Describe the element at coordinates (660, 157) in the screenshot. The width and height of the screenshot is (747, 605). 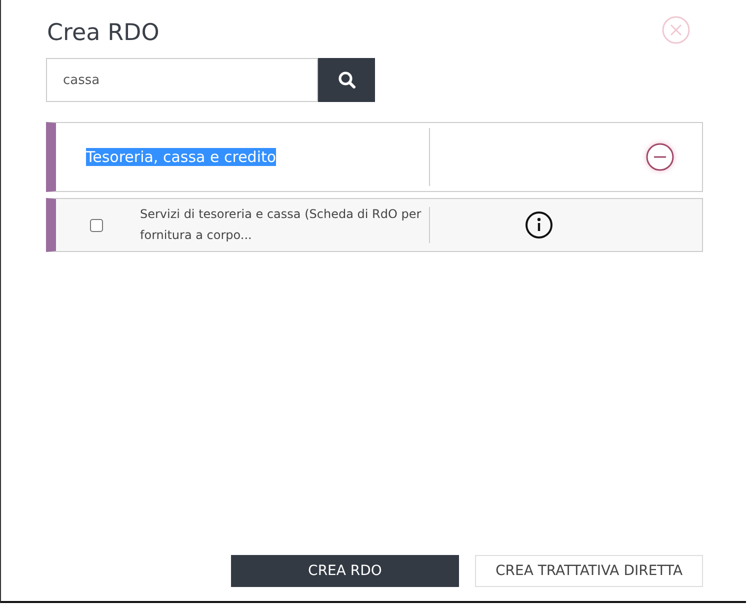
I see `collapse-icon` at that location.